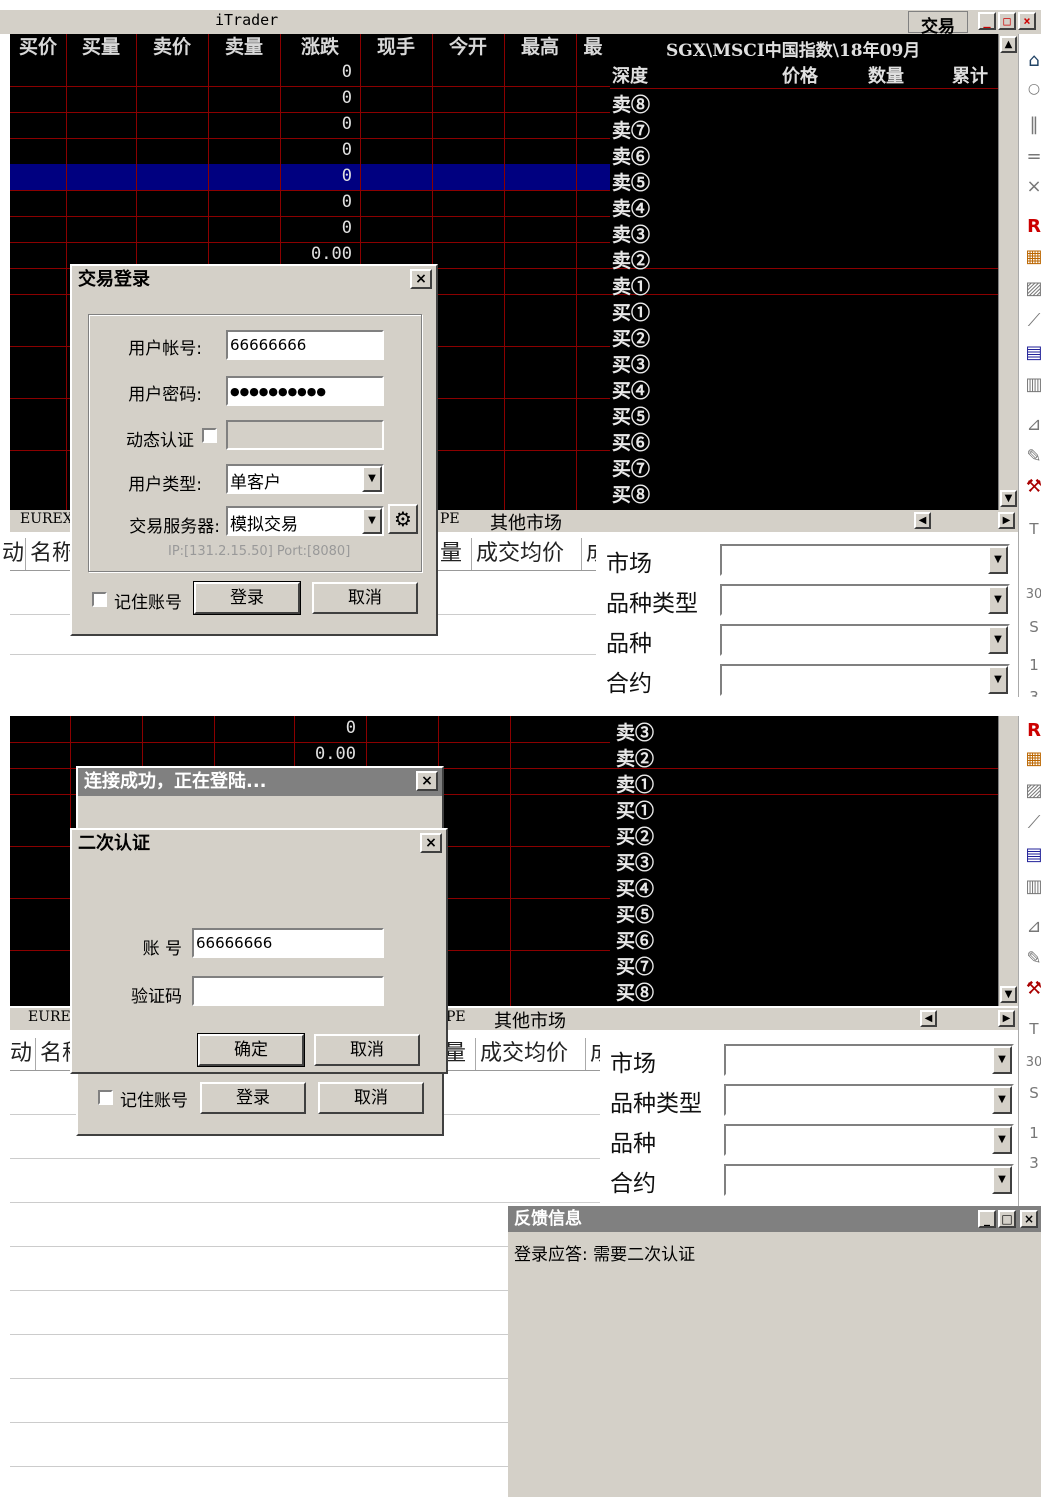  What do you see at coordinates (869, 1060) in the screenshot?
I see `market-select: ▼` at bounding box center [869, 1060].